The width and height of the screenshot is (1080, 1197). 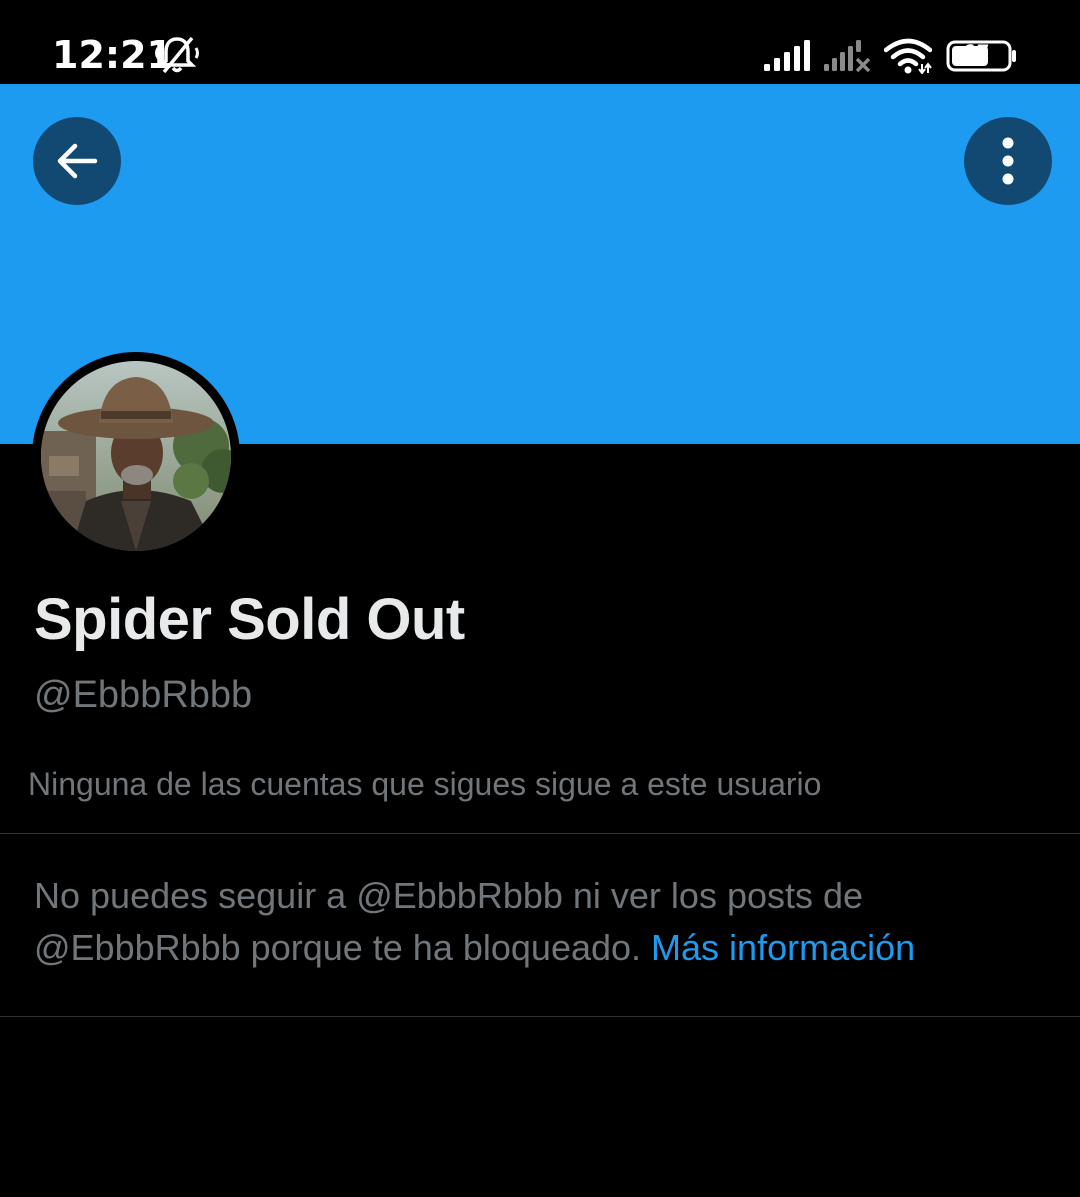 I want to click on more-vertical-icon, so click(x=1008, y=161).